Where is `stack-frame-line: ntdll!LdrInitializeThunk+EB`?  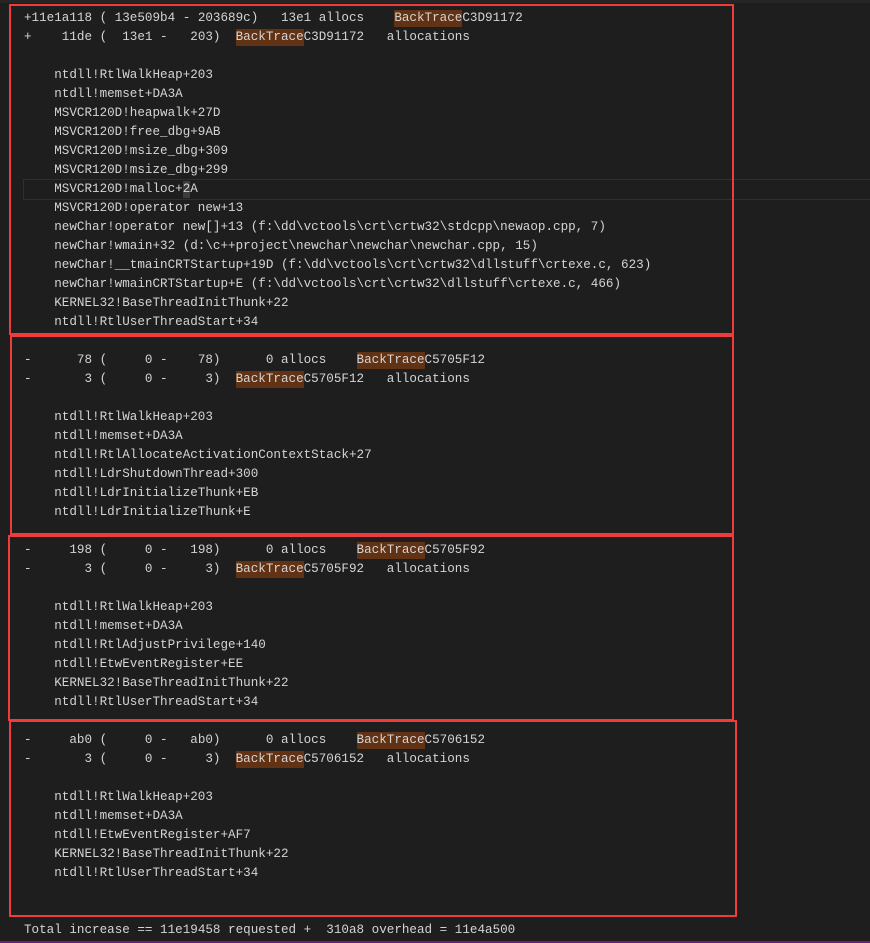 stack-frame-line: ntdll!LdrInitializeThunk+EB is located at coordinates (447, 493).